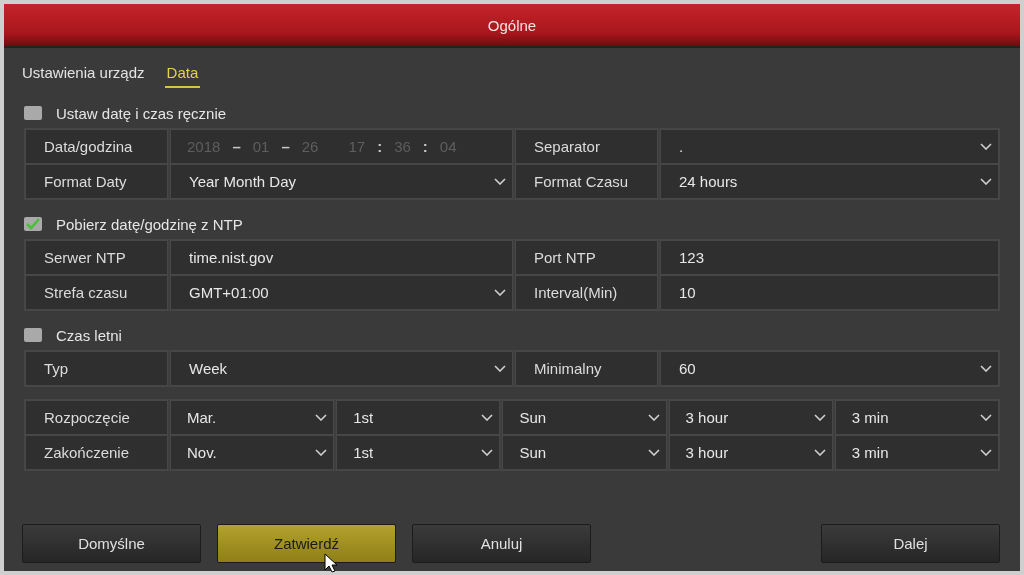 The image size is (1024, 575). Describe the element at coordinates (252, 417) in the screenshot. I see `dropdown: Mar.` at that location.